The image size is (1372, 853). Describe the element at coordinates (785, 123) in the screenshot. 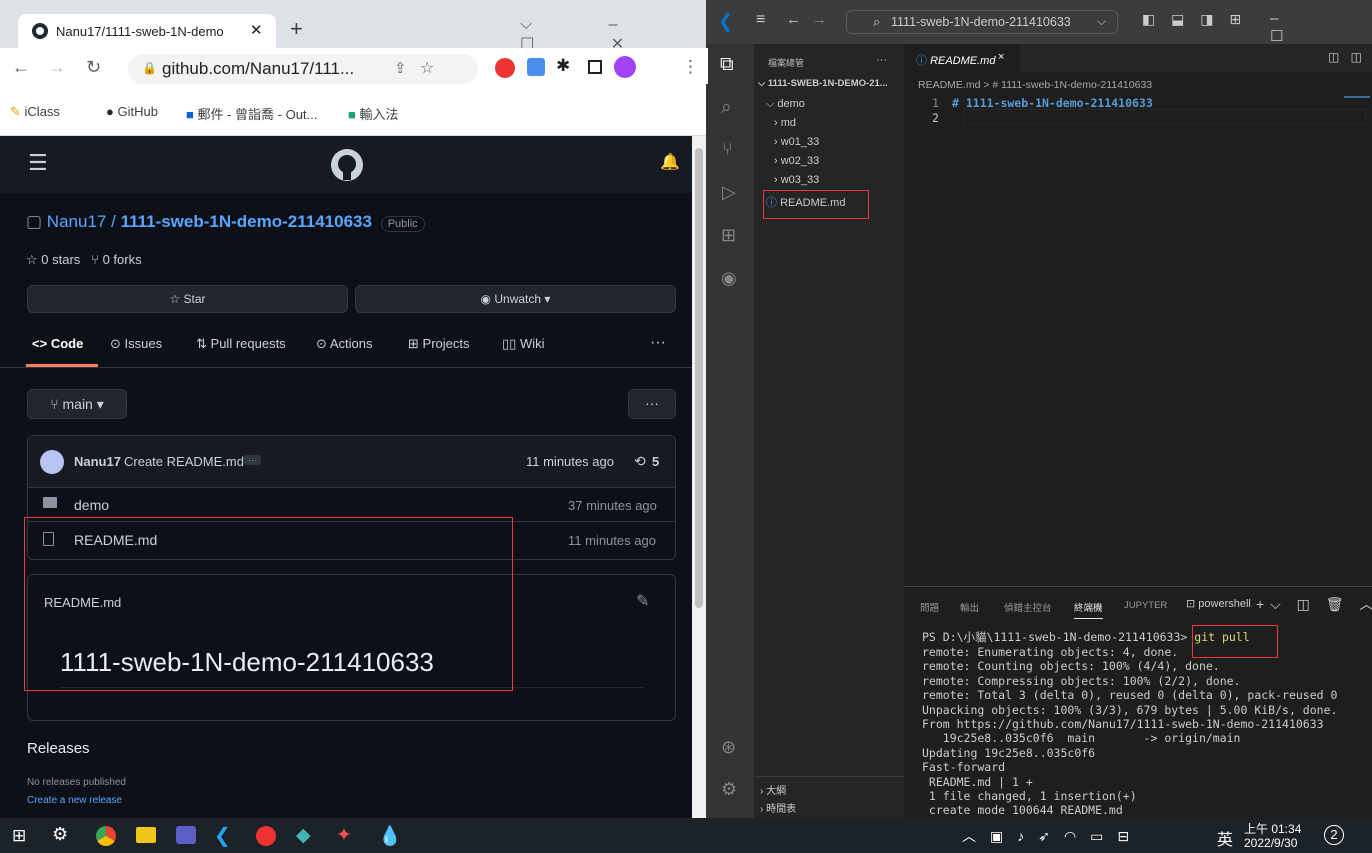

I see `tree-folder-md: › md` at that location.